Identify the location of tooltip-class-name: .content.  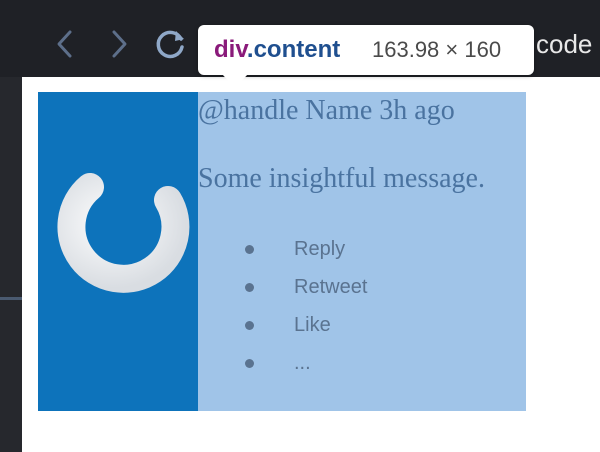
(293, 49).